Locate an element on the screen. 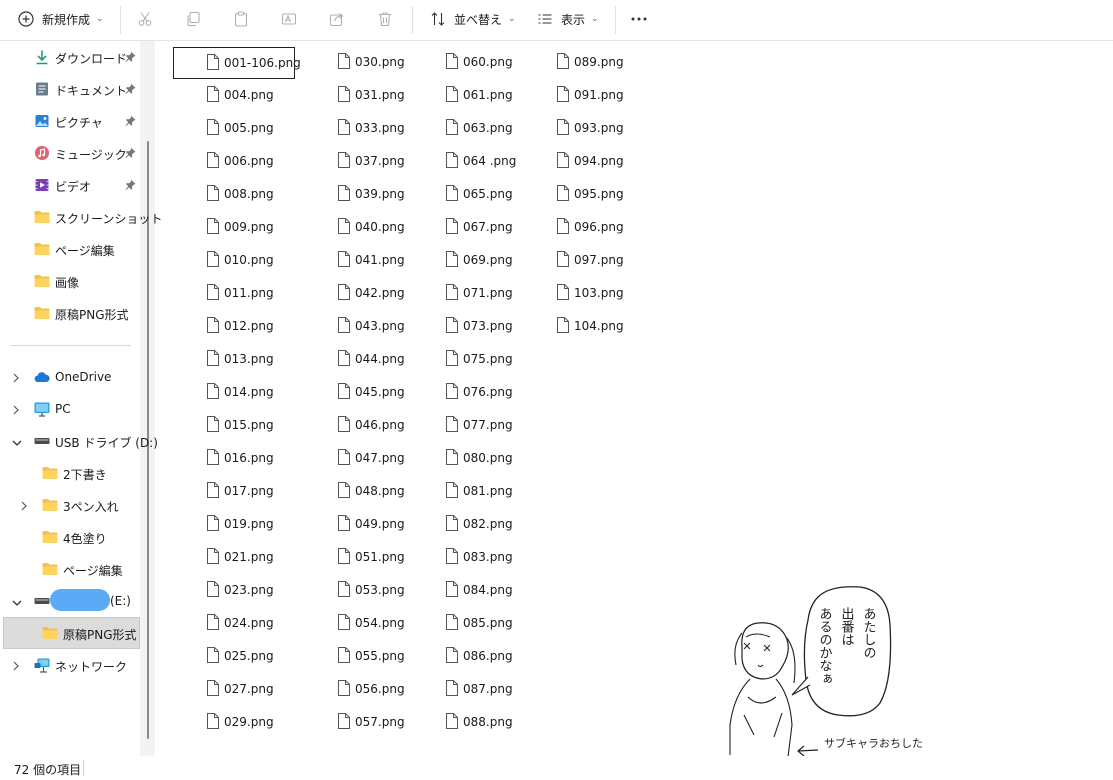 This screenshot has height=780, width=1113. file-item: 001-106.png is located at coordinates (237, 63).